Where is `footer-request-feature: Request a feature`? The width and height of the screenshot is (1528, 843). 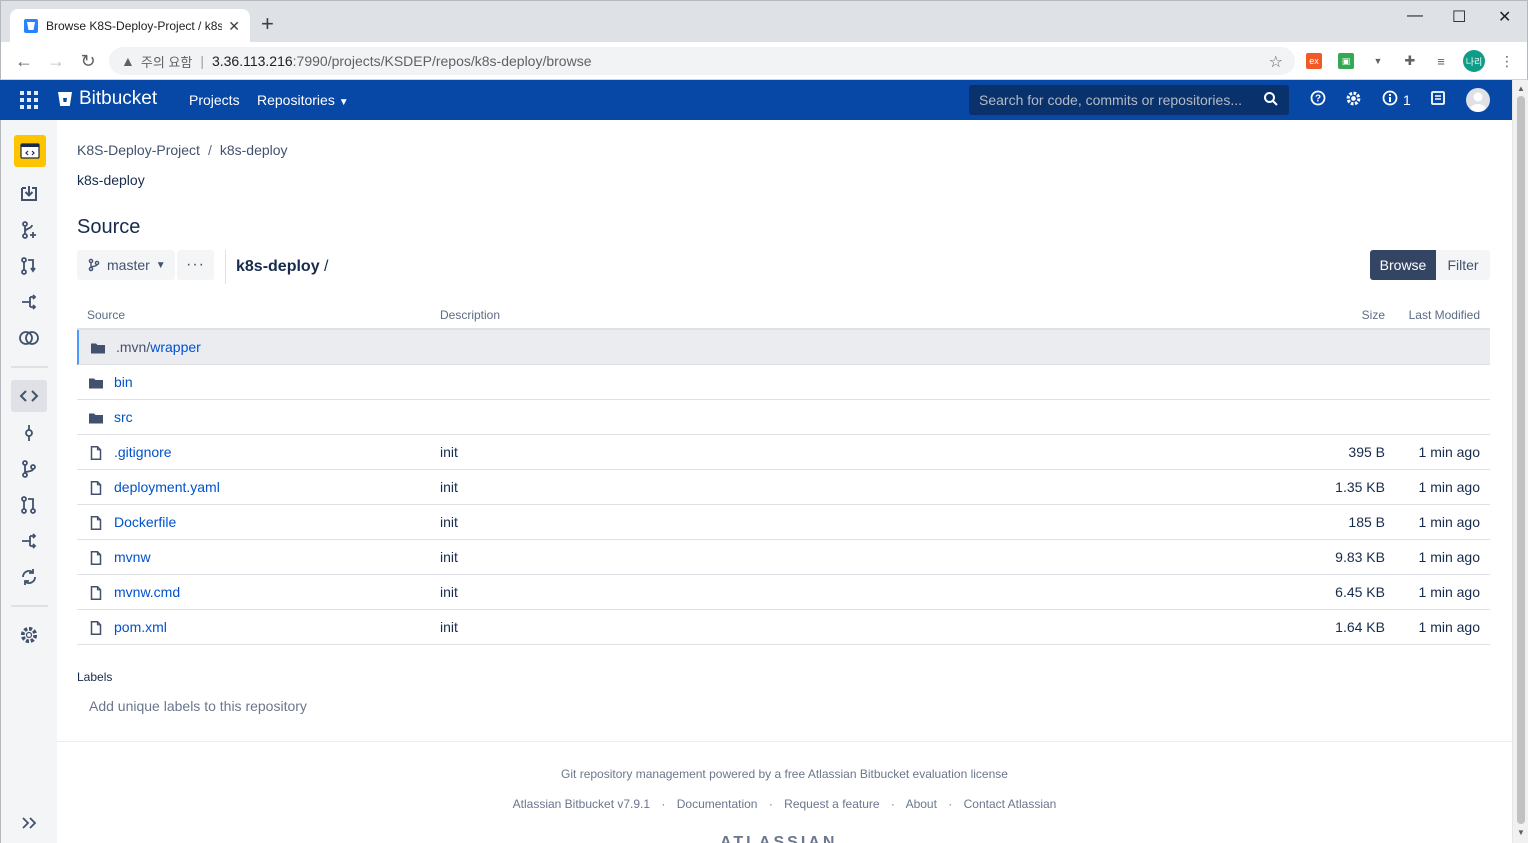
footer-request-feature: Request a feature is located at coordinates (831, 804).